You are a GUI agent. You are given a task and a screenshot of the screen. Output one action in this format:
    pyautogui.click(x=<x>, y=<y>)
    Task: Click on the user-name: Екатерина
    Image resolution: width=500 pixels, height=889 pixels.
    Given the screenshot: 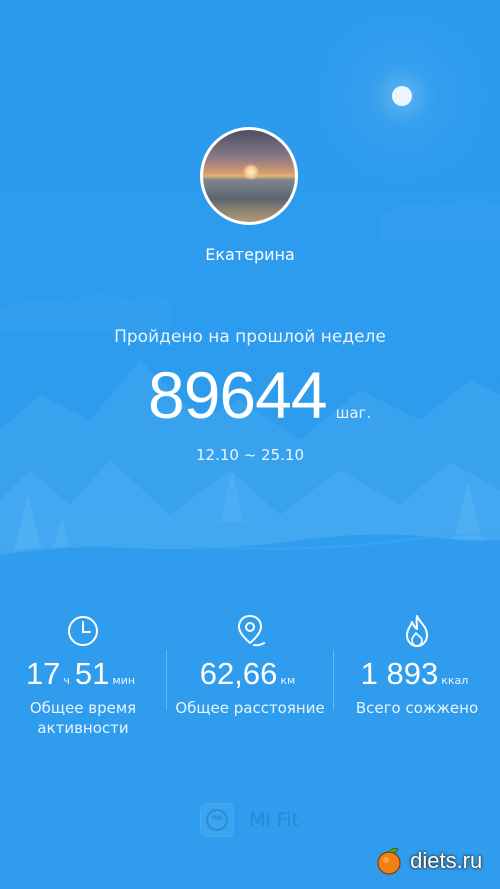 What is the action you would take?
    pyautogui.click(x=250, y=254)
    